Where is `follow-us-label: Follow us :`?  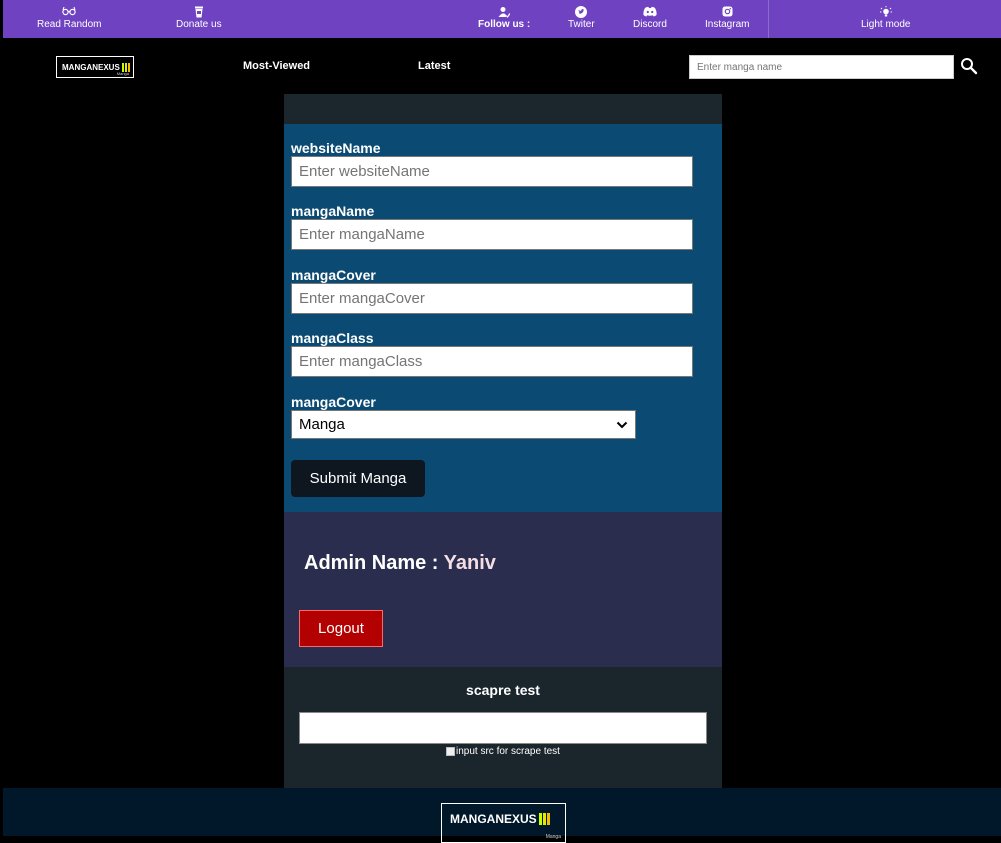 follow-us-label: Follow us : is located at coordinates (504, 24).